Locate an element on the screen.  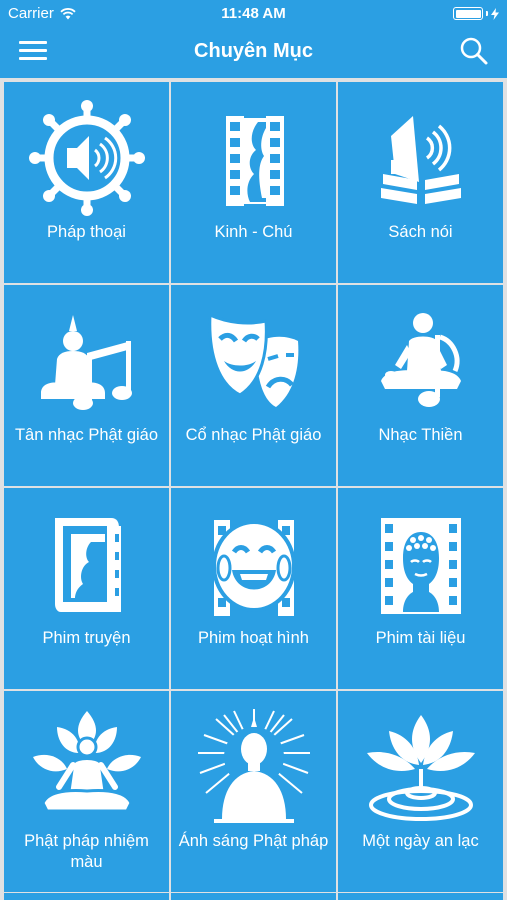
category-tile-tan-nhac-phat-giao: Tân nhạc Phật giáo is located at coordinates (86, 385).